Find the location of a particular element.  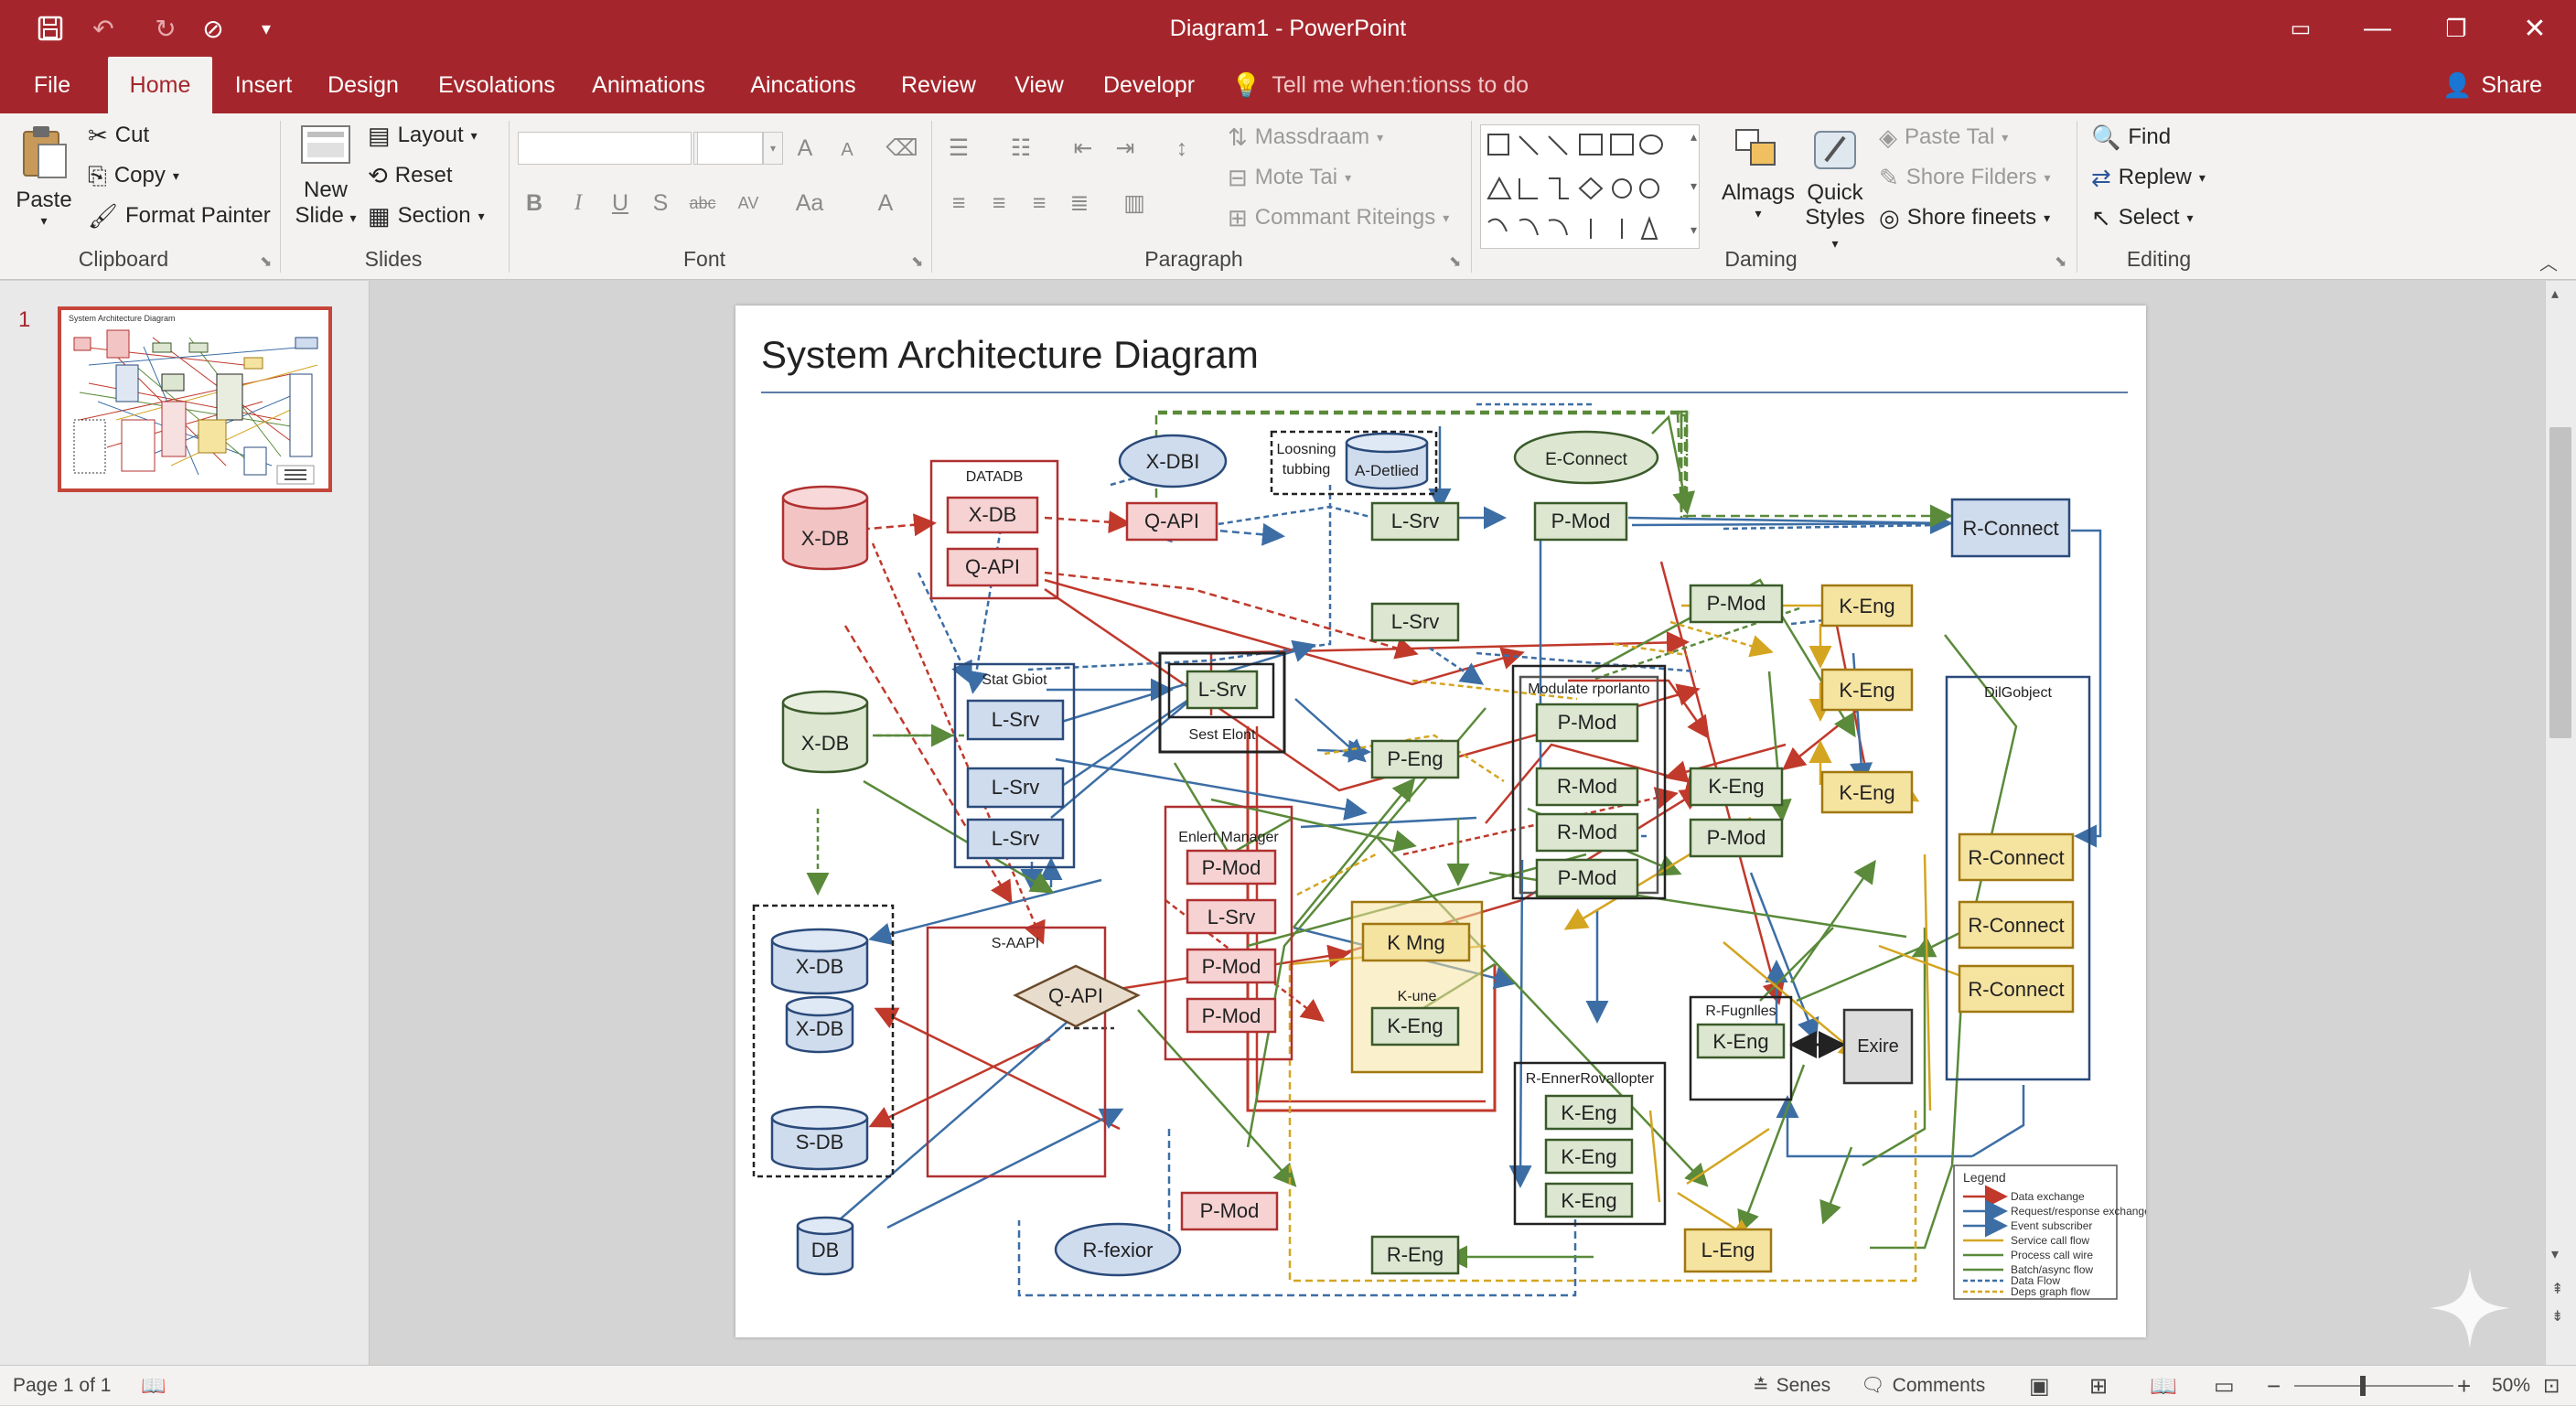

page-indicator: Page 1 of 1 is located at coordinates (62, 1385).